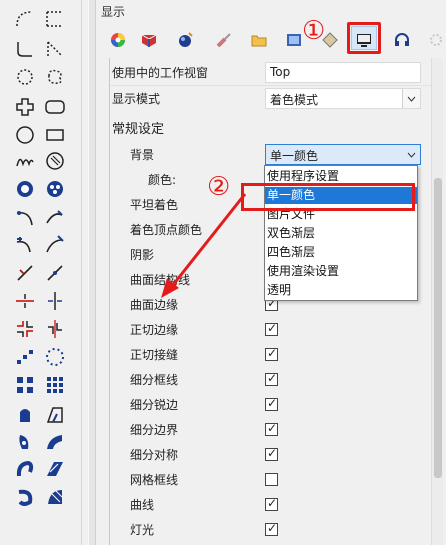  I want to click on annotation-arrow, so click(204, 245).